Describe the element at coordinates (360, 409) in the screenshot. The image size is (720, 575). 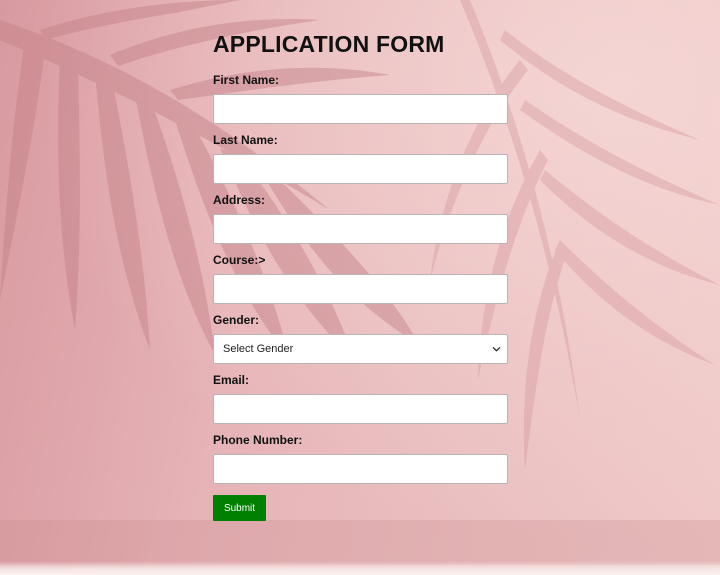
I see `email-input` at that location.